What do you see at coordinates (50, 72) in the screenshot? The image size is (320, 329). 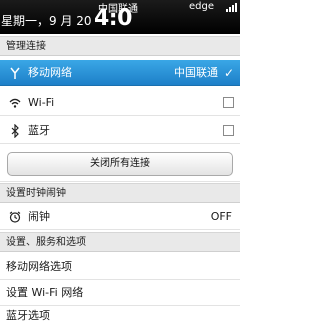 I see `mobile-network-label: 移动网络` at bounding box center [50, 72].